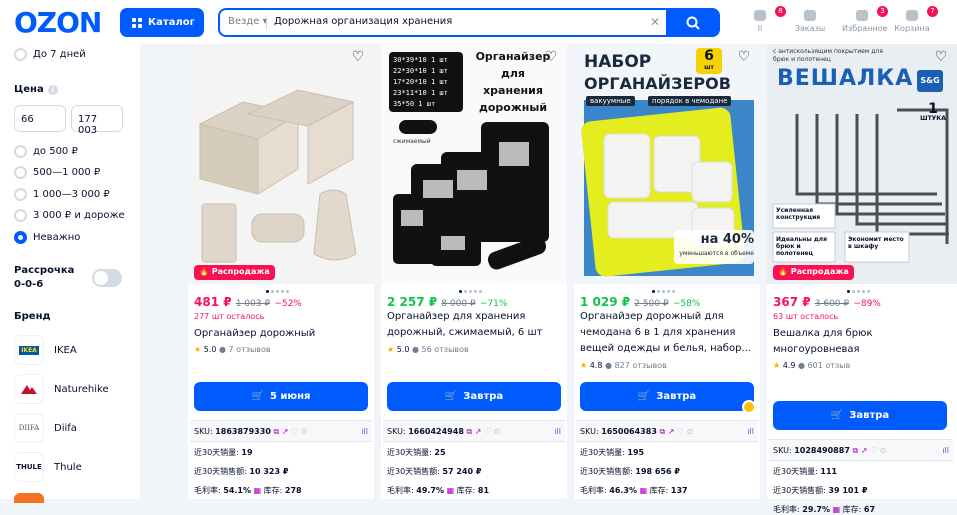  What do you see at coordinates (29, 498) in the screenshot?
I see `brand-logo-partial` at bounding box center [29, 498].